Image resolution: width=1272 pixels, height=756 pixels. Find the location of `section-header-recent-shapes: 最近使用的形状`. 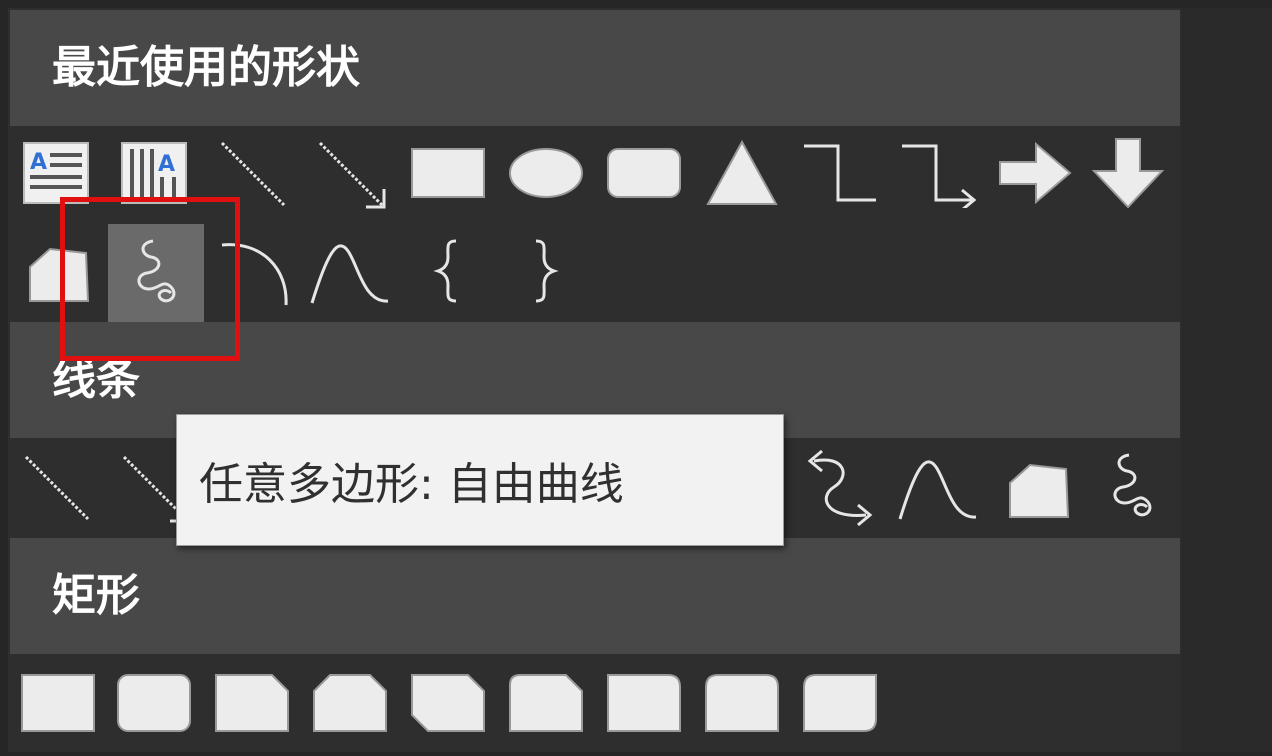

section-header-recent-shapes: 最近使用的形状 is located at coordinates (595, 68).